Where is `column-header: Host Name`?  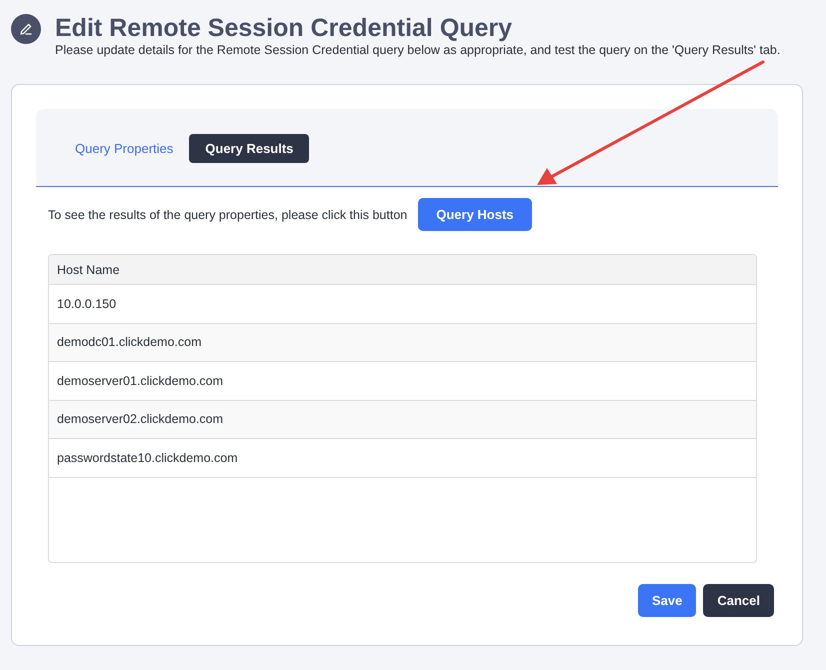 column-header: Host Name is located at coordinates (402, 270).